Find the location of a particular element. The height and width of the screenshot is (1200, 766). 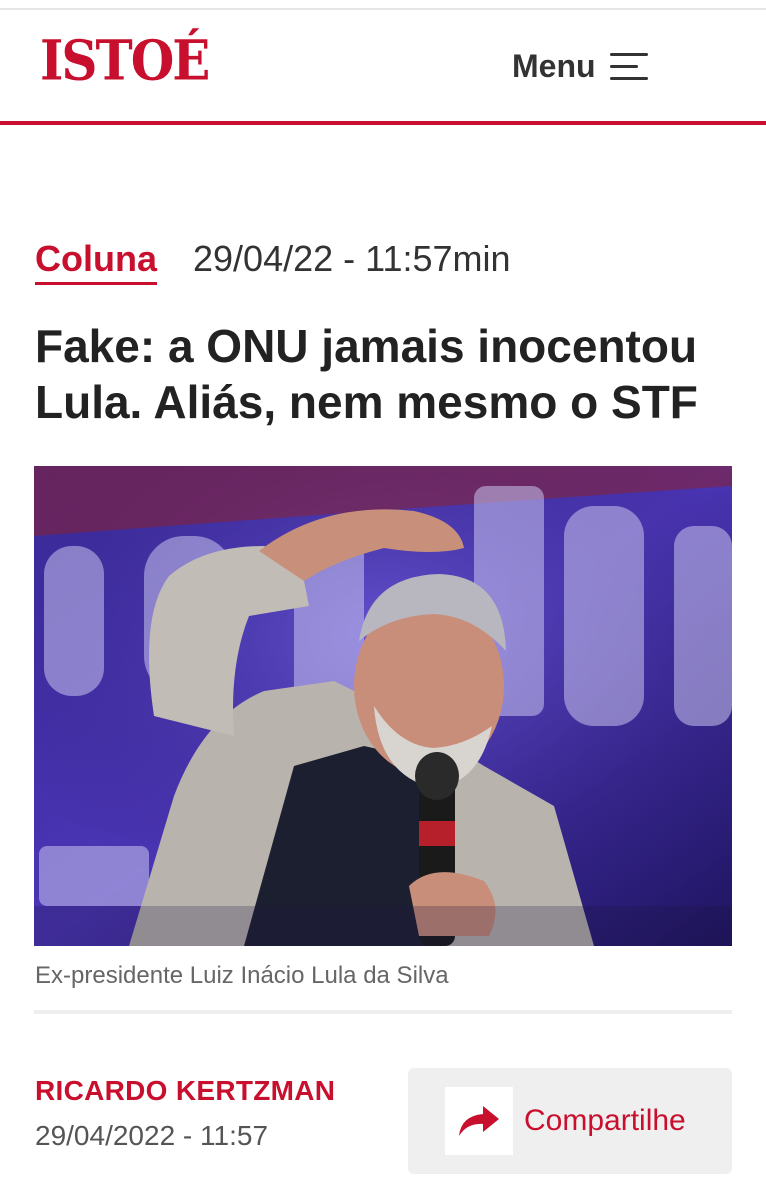

istoe-logo: ISTOÉ is located at coordinates (125, 61).